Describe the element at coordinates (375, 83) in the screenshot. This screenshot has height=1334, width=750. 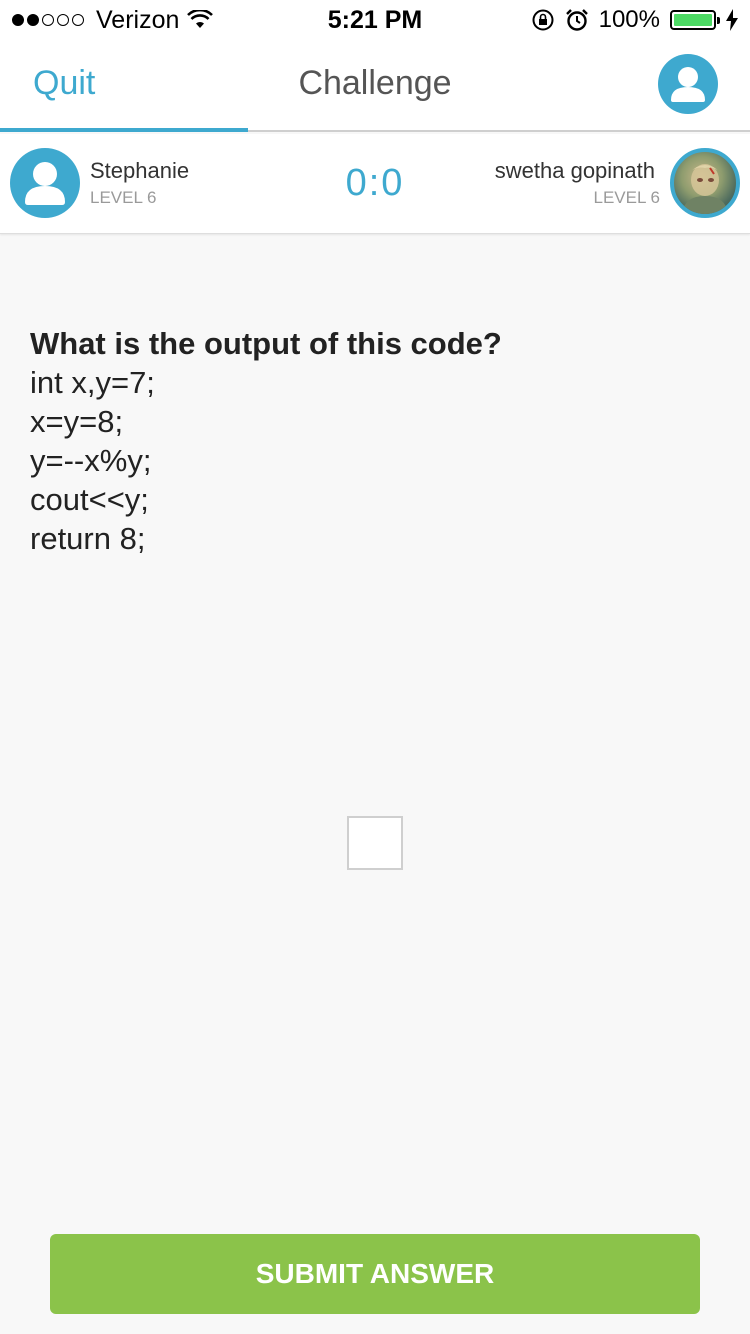
I see `page-title: Challenge` at that location.